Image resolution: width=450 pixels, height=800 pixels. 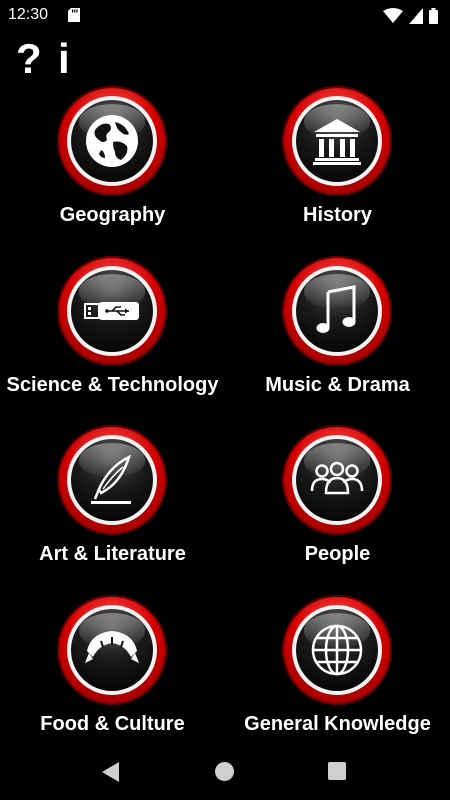 I want to click on signal-icon, so click(x=416, y=16).